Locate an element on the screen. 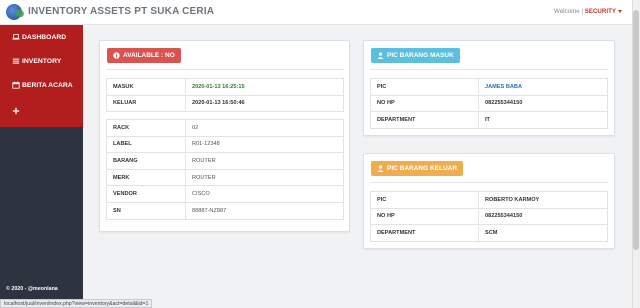 The height and width of the screenshot is (308, 640). table-row: VENDOR CISCO is located at coordinates (225, 194).